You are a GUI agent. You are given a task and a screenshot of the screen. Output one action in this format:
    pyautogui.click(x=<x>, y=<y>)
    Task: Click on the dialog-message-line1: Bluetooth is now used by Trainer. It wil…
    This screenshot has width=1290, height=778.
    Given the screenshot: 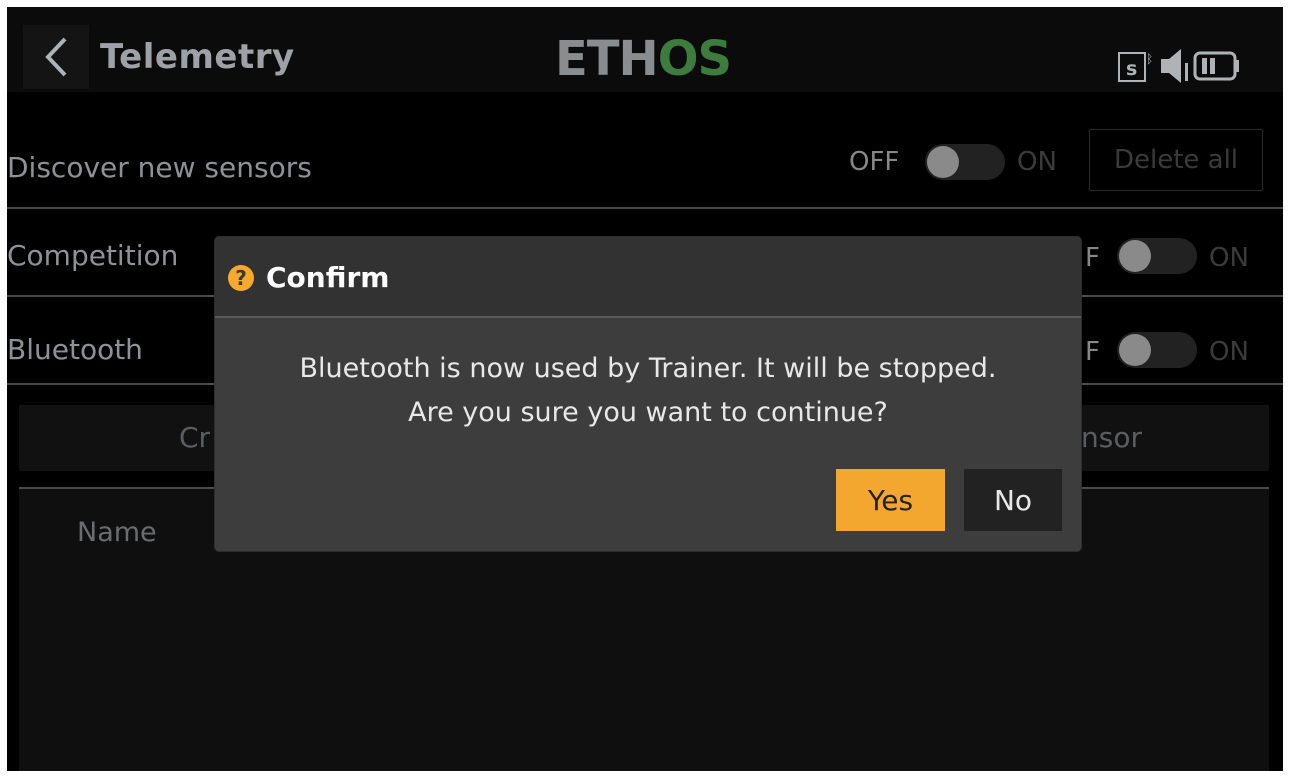 What is the action you would take?
    pyautogui.click(x=648, y=368)
    